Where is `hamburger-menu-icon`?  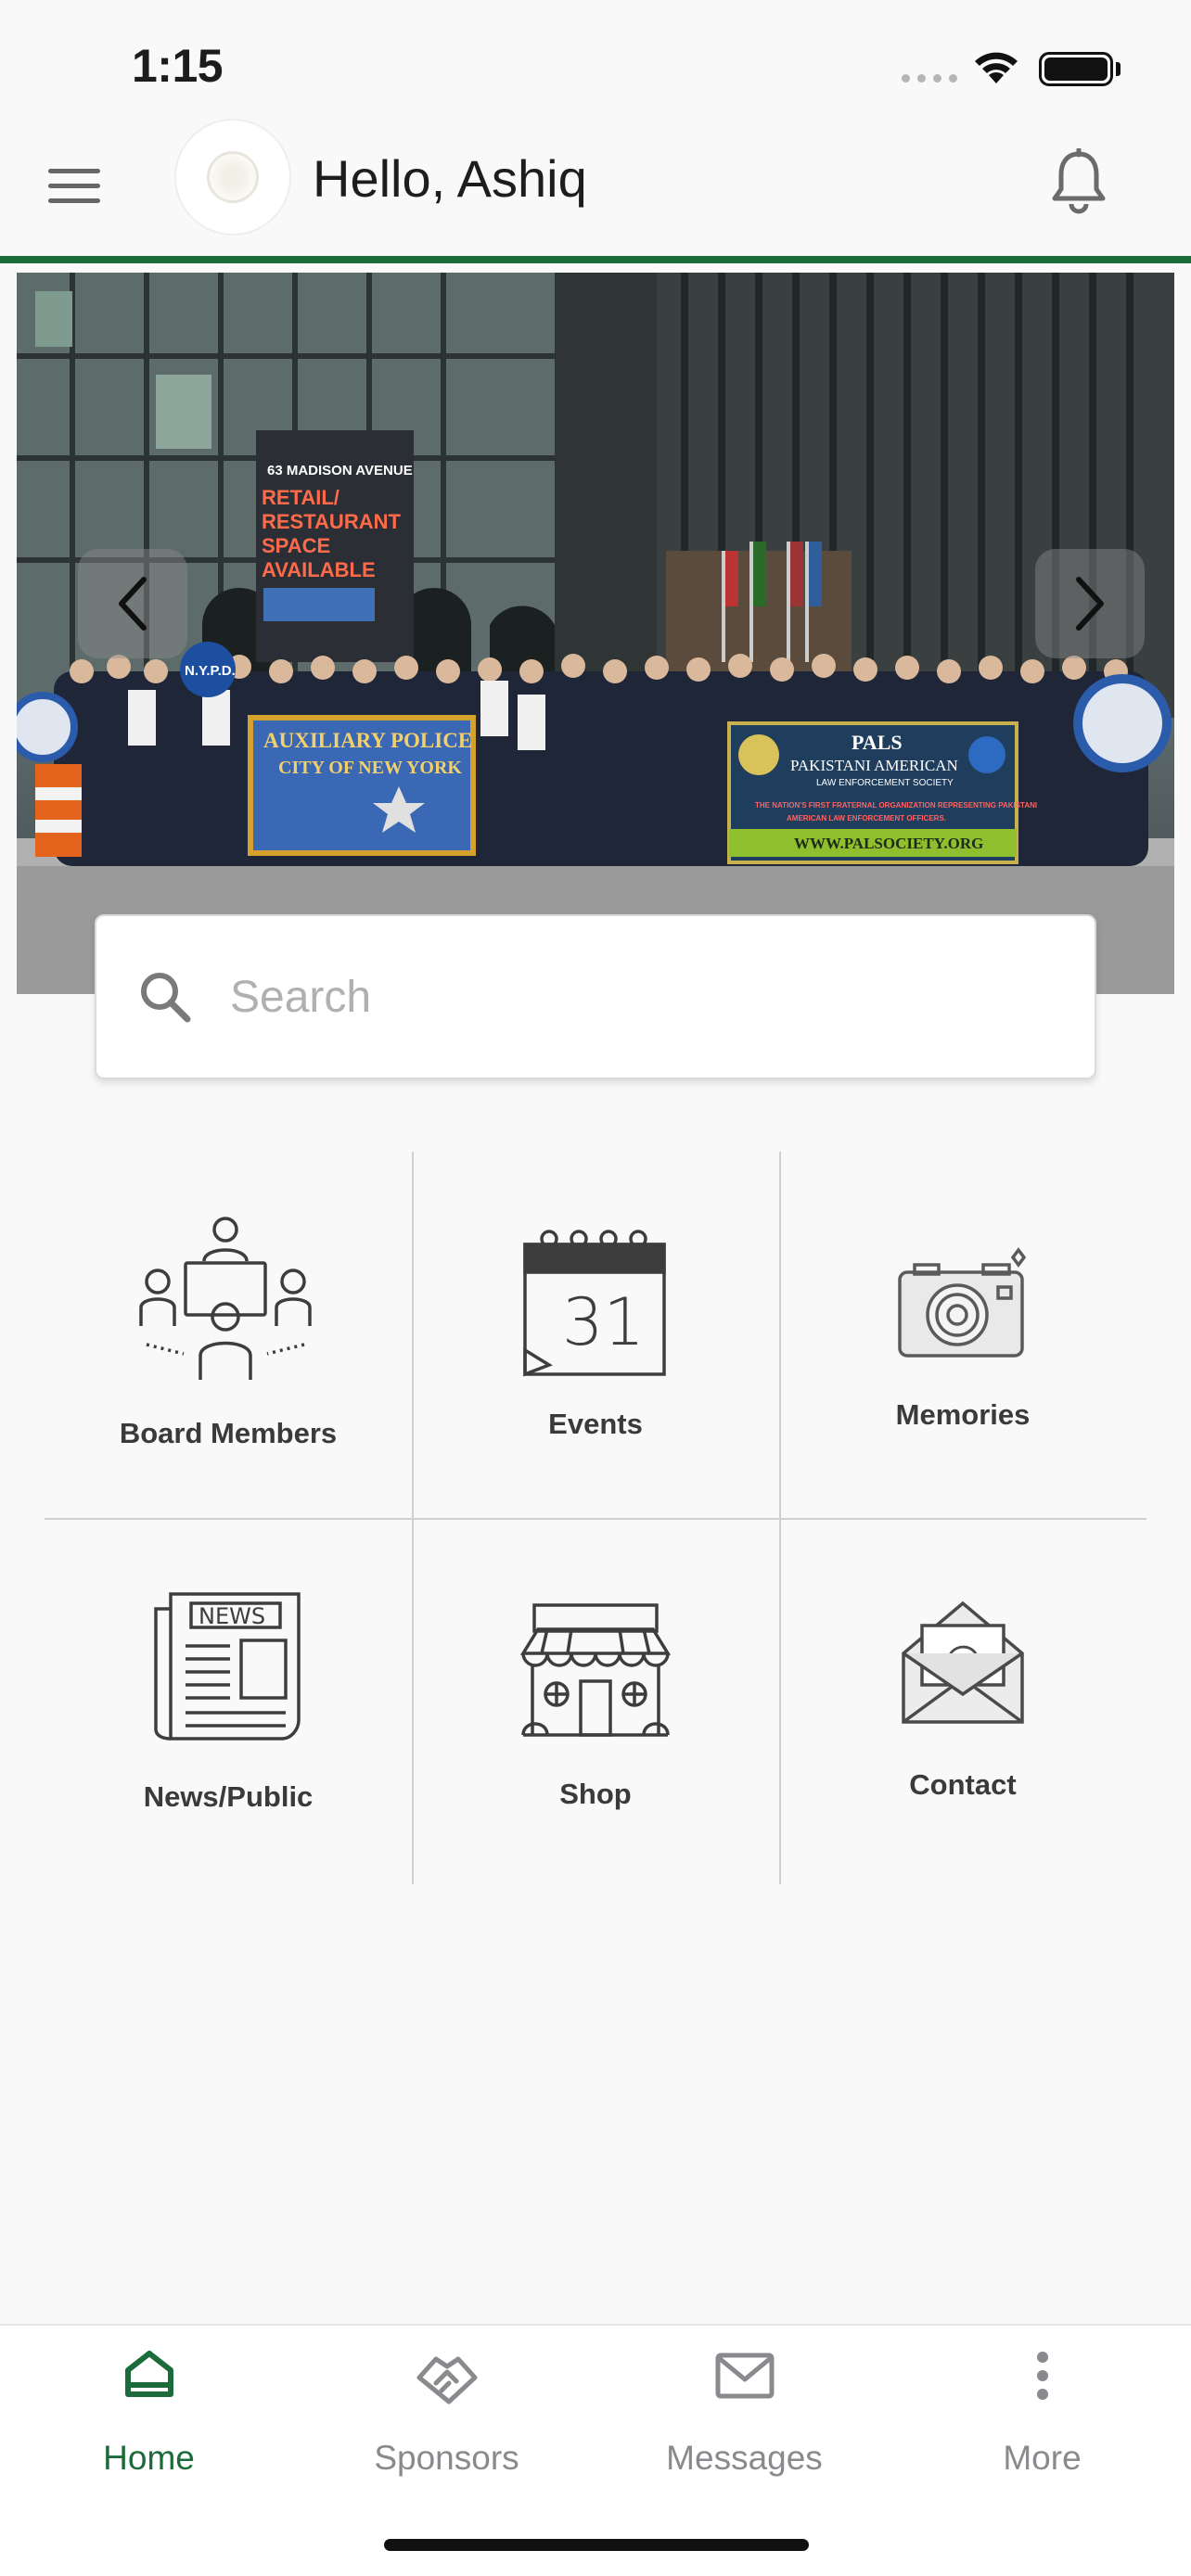
hamburger-menu-icon is located at coordinates (78, 186).